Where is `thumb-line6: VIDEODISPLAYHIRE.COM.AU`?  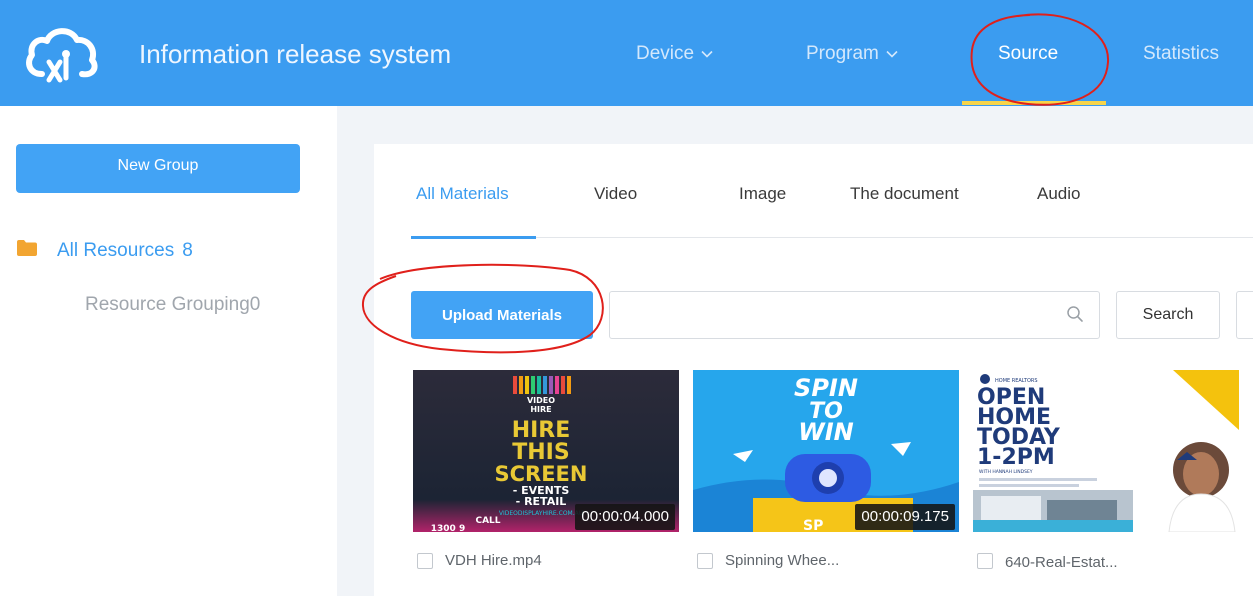 thumb-line6: VIDEODISPLAYHIRE.COM.AU is located at coordinates (541, 513).